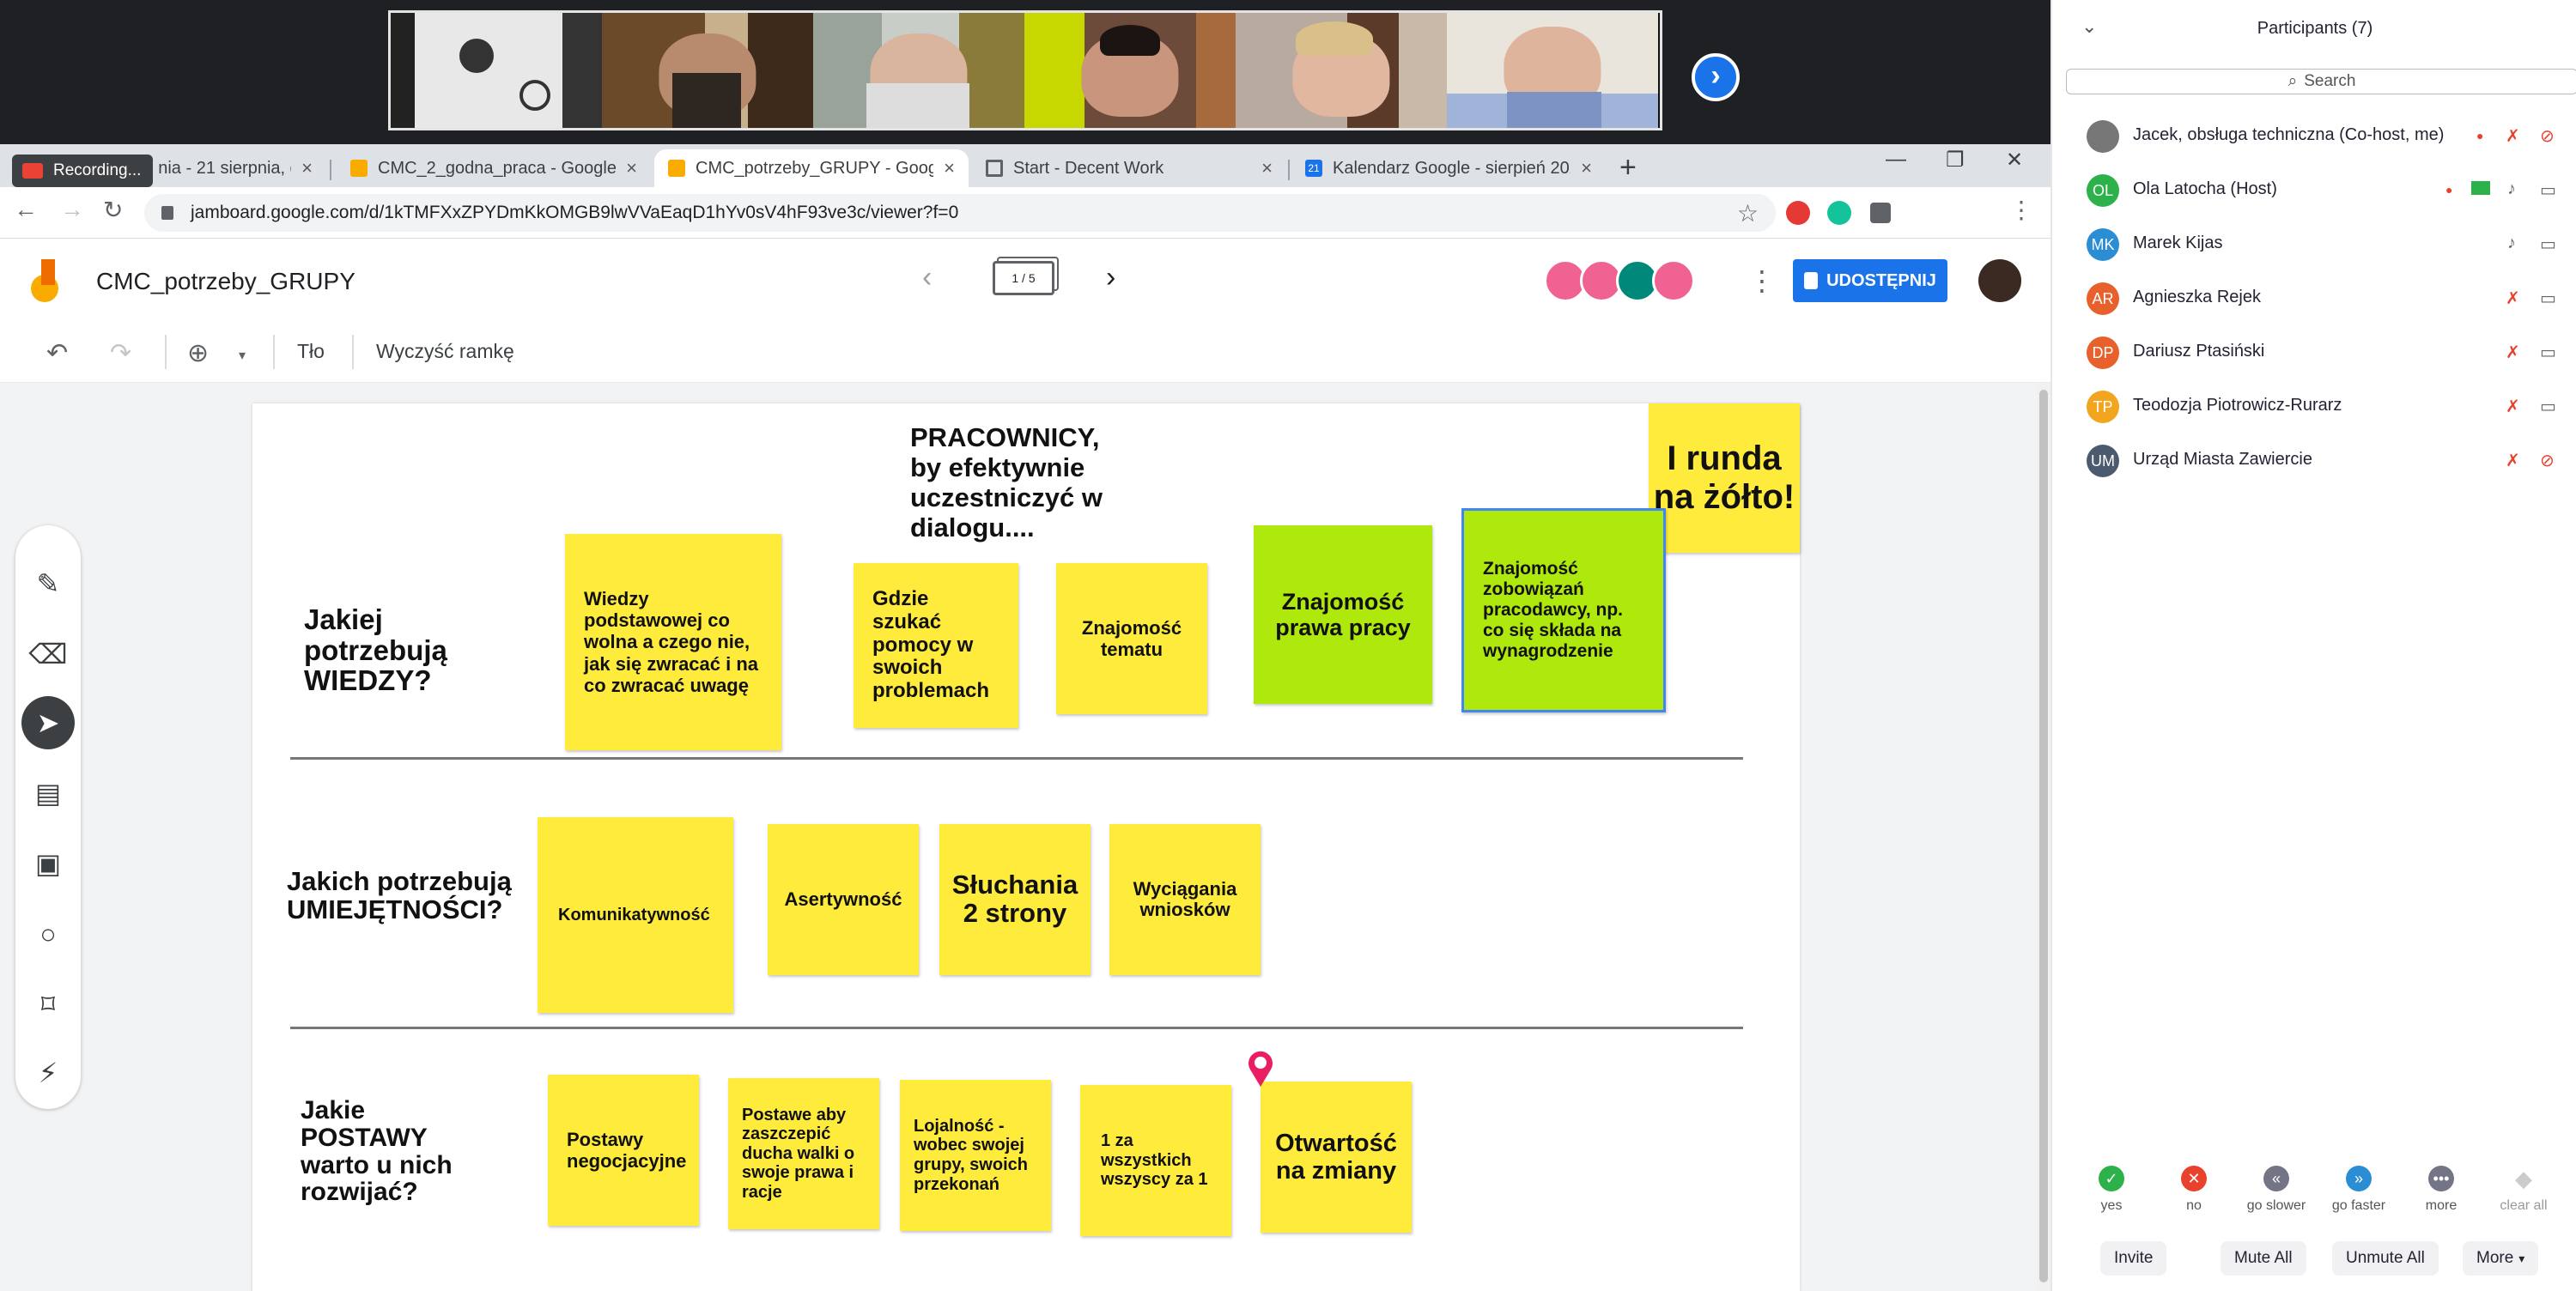 The height and width of the screenshot is (1291, 2576). Describe the element at coordinates (72, 210) in the screenshot. I see `forward-icon: →` at that location.